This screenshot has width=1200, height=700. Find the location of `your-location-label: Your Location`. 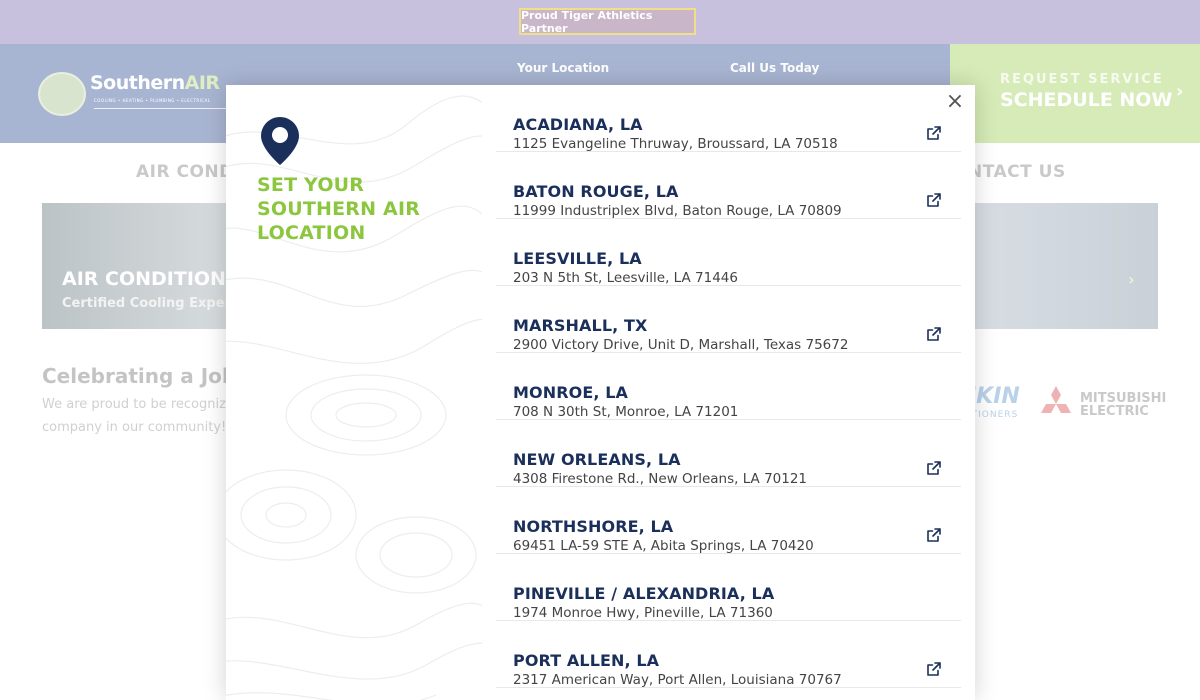

your-location-label: Your Location is located at coordinates (563, 68).